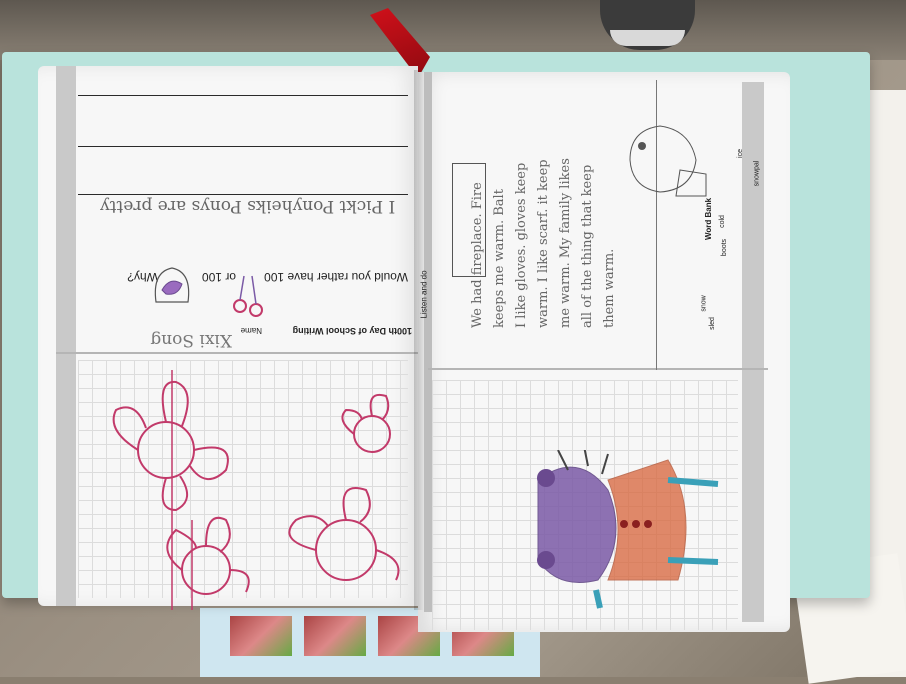 The height and width of the screenshot is (684, 906). I want to click on pony-head-drawing, so click(172, 285).